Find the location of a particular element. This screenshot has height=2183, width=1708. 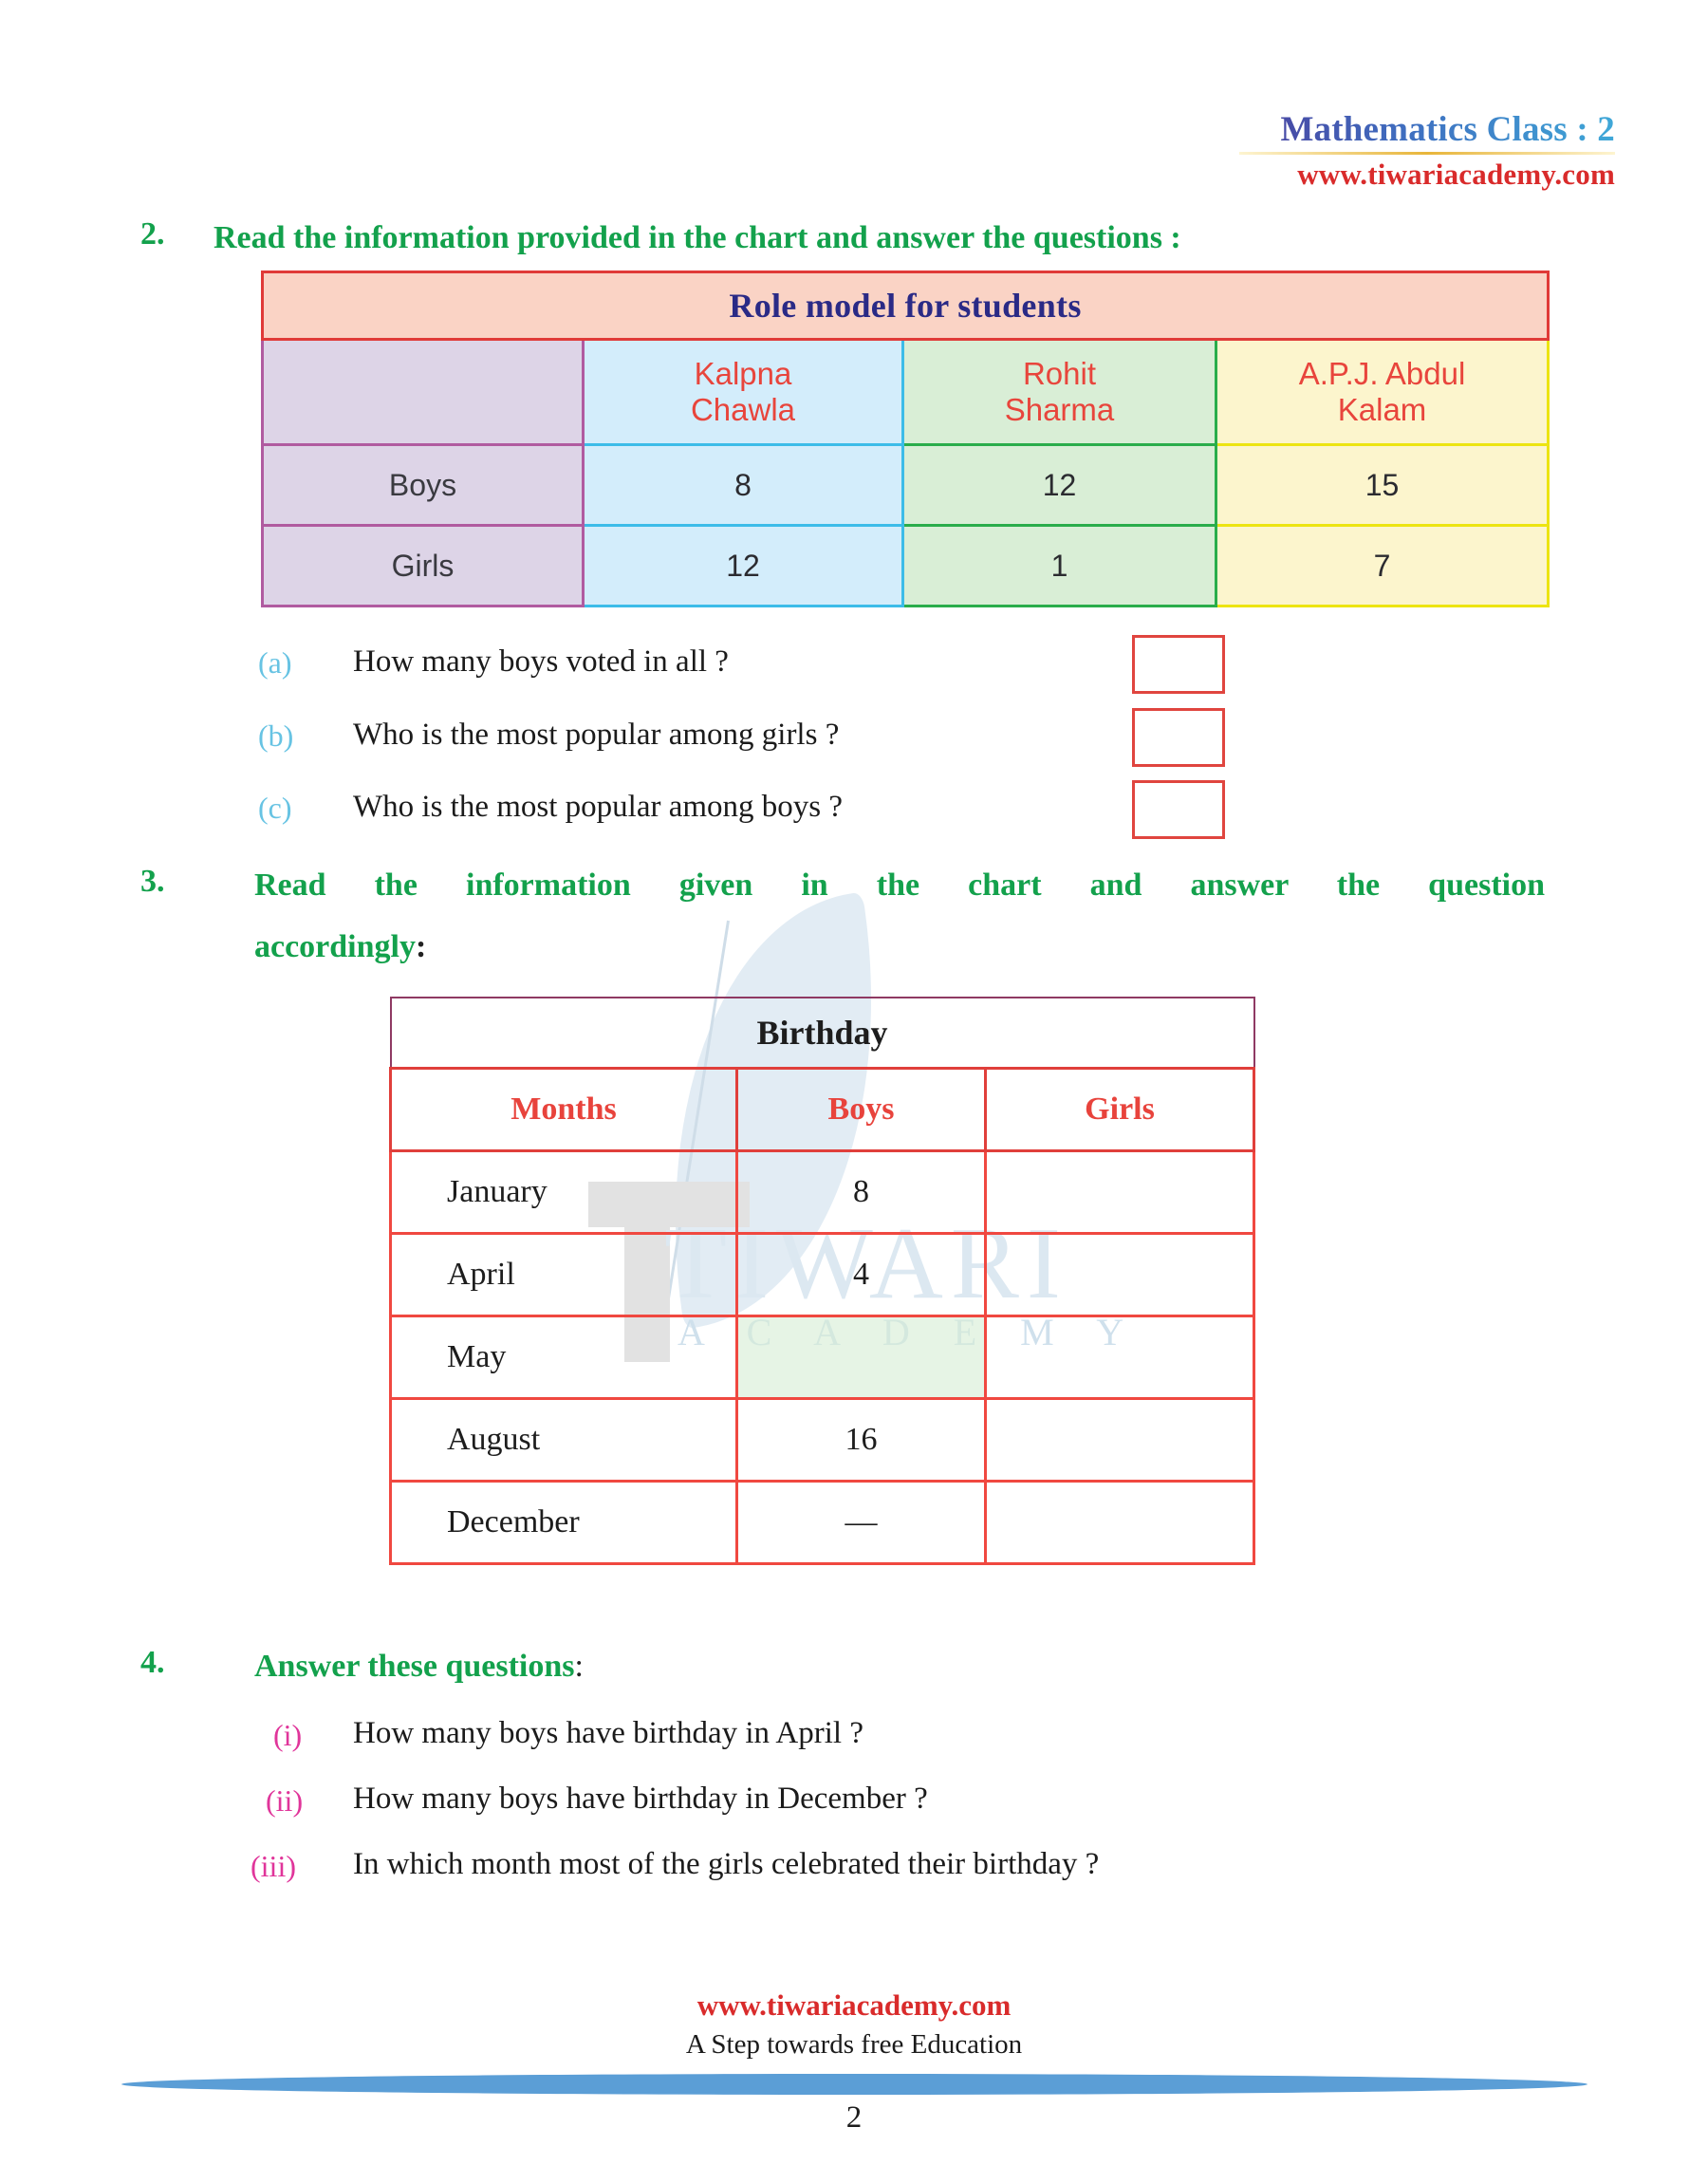

question-4-heading-text: Answer these questions is located at coordinates (414, 1666).